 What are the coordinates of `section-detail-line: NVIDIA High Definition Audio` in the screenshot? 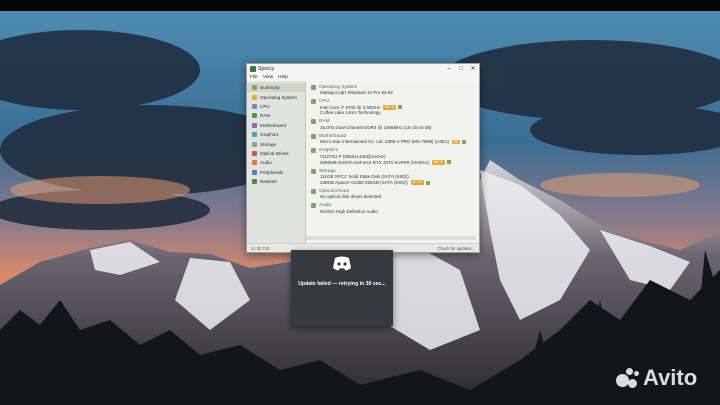 It's located at (393, 212).